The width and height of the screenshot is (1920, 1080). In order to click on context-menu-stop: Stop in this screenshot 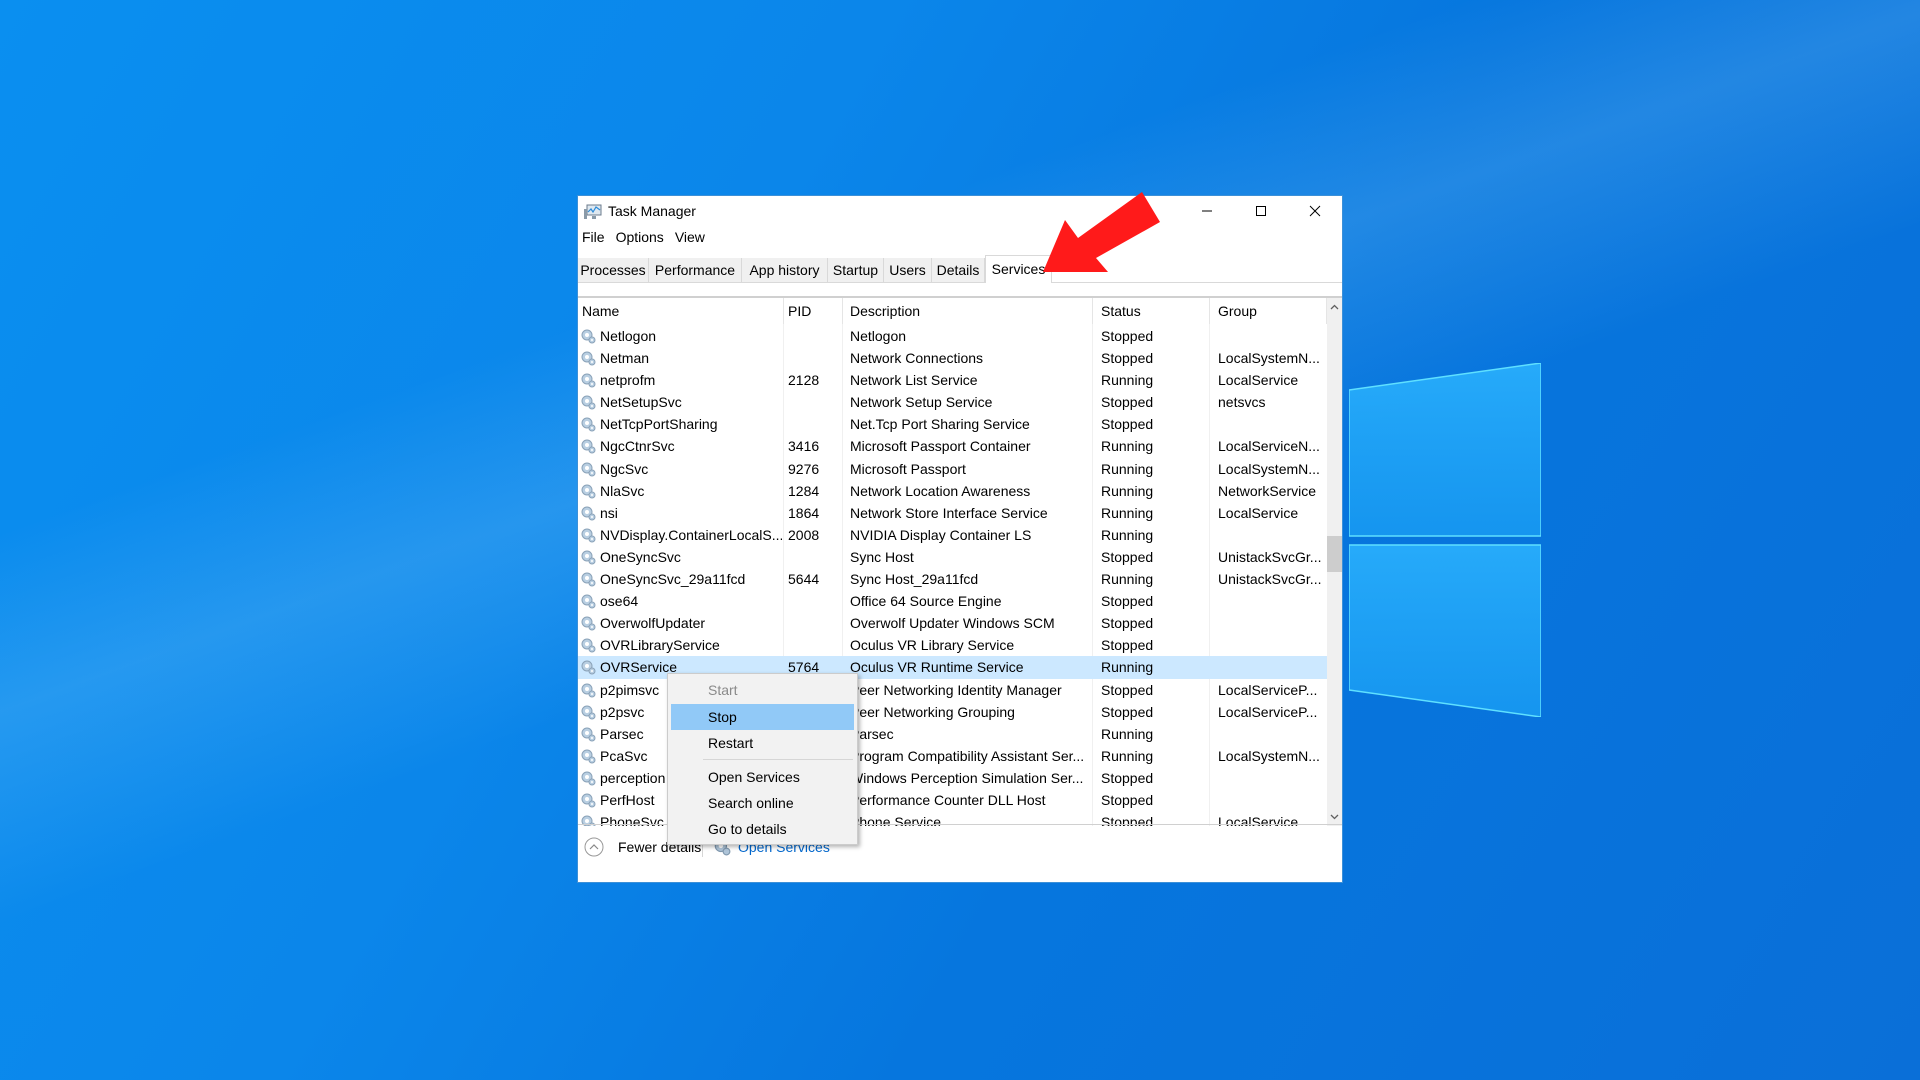, I will do `click(762, 717)`.